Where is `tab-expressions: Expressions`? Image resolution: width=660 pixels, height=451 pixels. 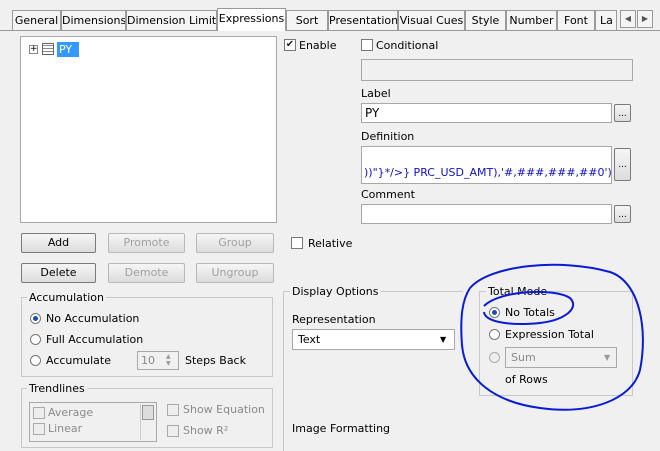 tab-expressions: Expressions is located at coordinates (251, 19).